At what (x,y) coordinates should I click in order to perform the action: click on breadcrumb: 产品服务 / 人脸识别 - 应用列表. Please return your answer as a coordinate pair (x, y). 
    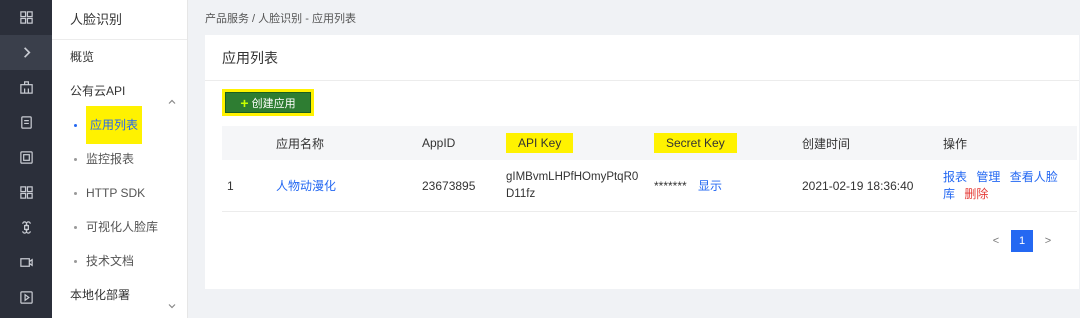
    Looking at the image, I should click on (280, 19).